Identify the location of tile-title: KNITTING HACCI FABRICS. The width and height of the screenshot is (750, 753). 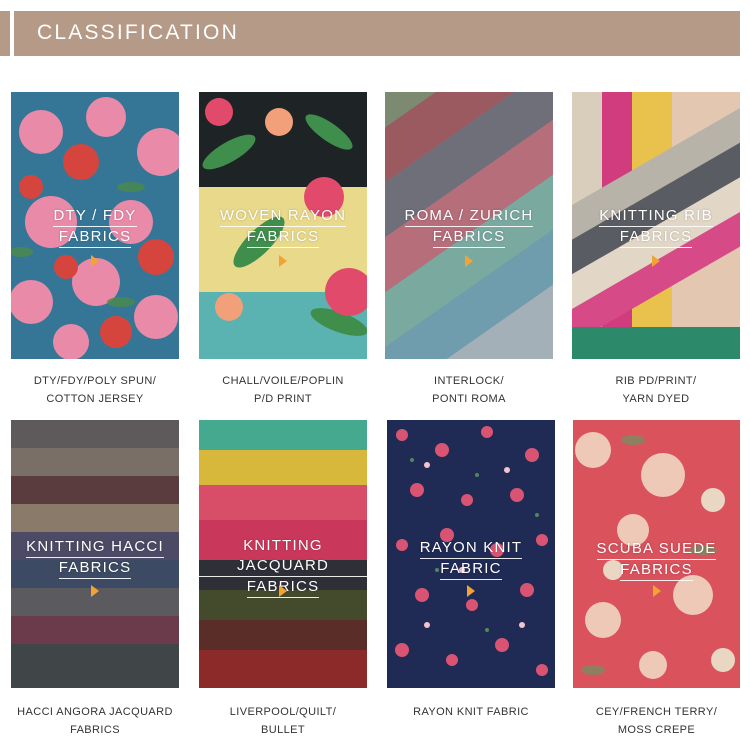
(95, 558).